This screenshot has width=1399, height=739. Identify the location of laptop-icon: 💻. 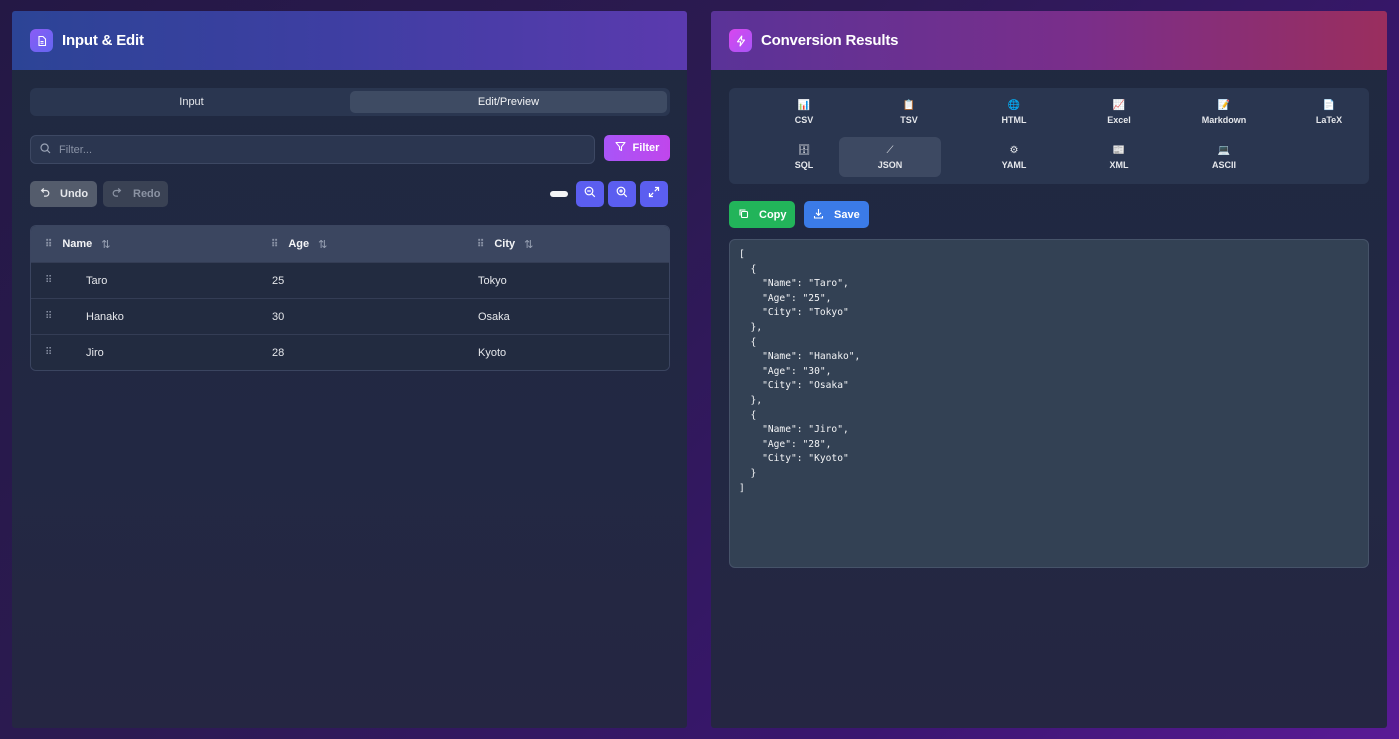
(1224, 150).